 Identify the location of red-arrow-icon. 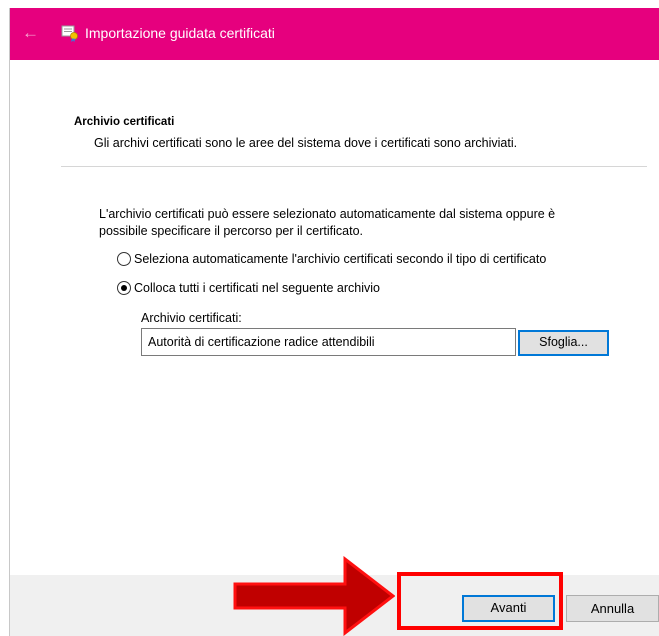
(314, 596).